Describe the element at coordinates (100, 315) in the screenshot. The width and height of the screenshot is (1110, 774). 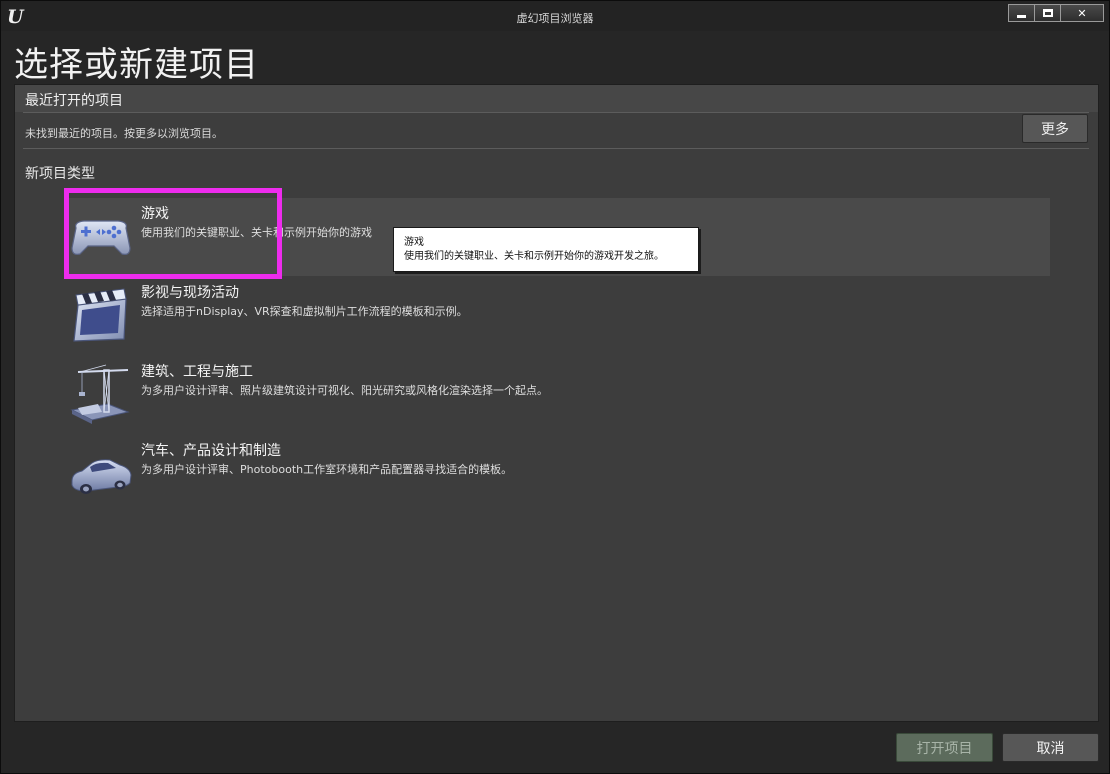
I see `clapperboard-icon` at that location.